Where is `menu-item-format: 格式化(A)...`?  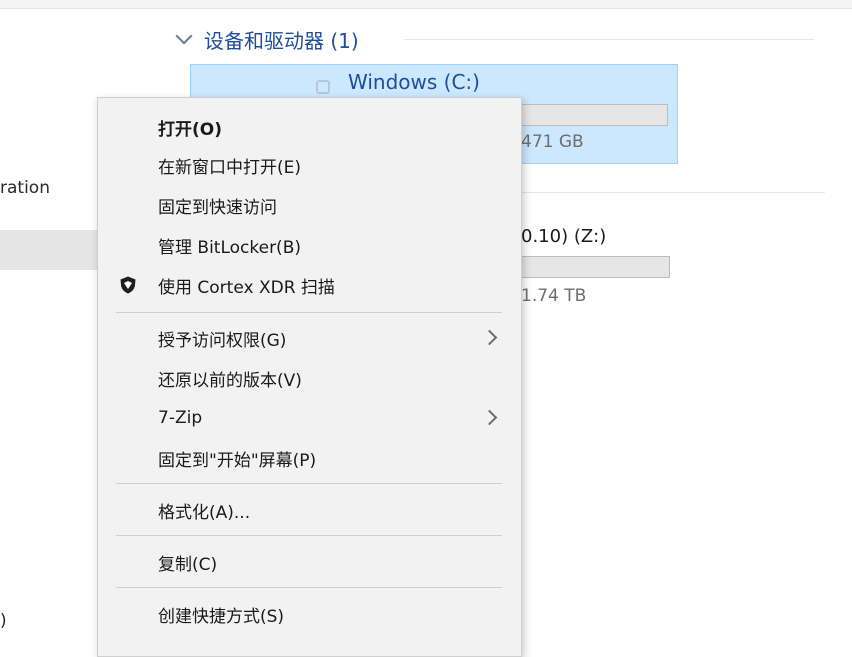
menu-item-format: 格式化(A)... is located at coordinates (309, 510).